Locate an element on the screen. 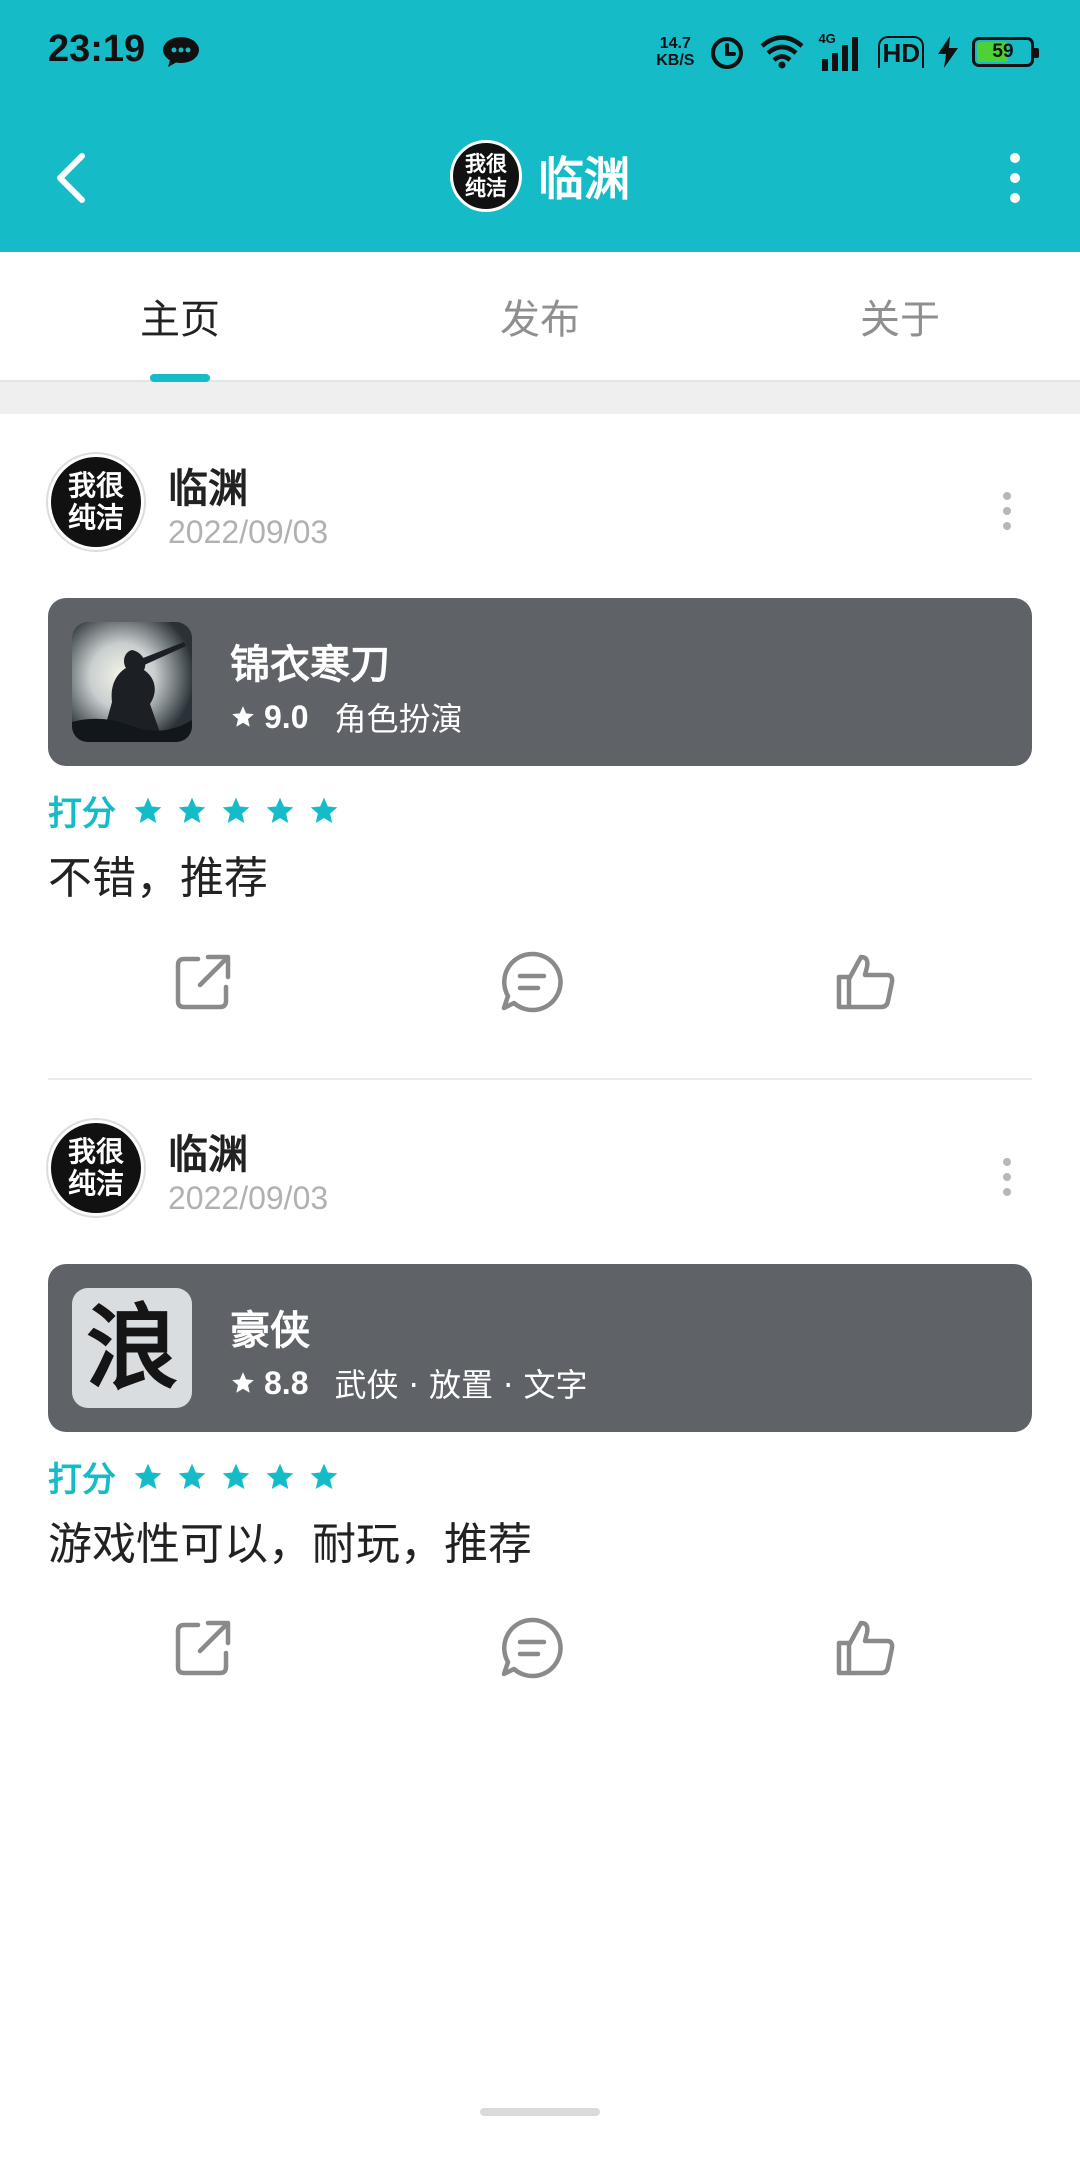  tab-home: 主页 is located at coordinates (180, 316).